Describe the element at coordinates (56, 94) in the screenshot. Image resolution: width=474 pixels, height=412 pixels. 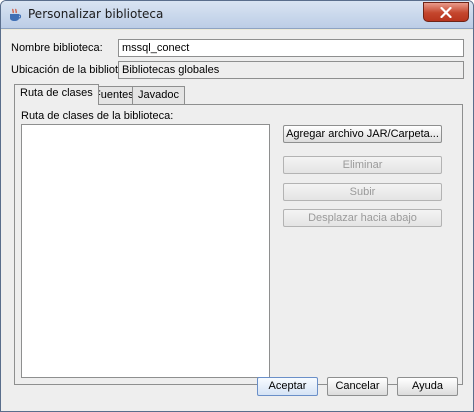
I see `tab-classpath: Ruta de clases` at that location.